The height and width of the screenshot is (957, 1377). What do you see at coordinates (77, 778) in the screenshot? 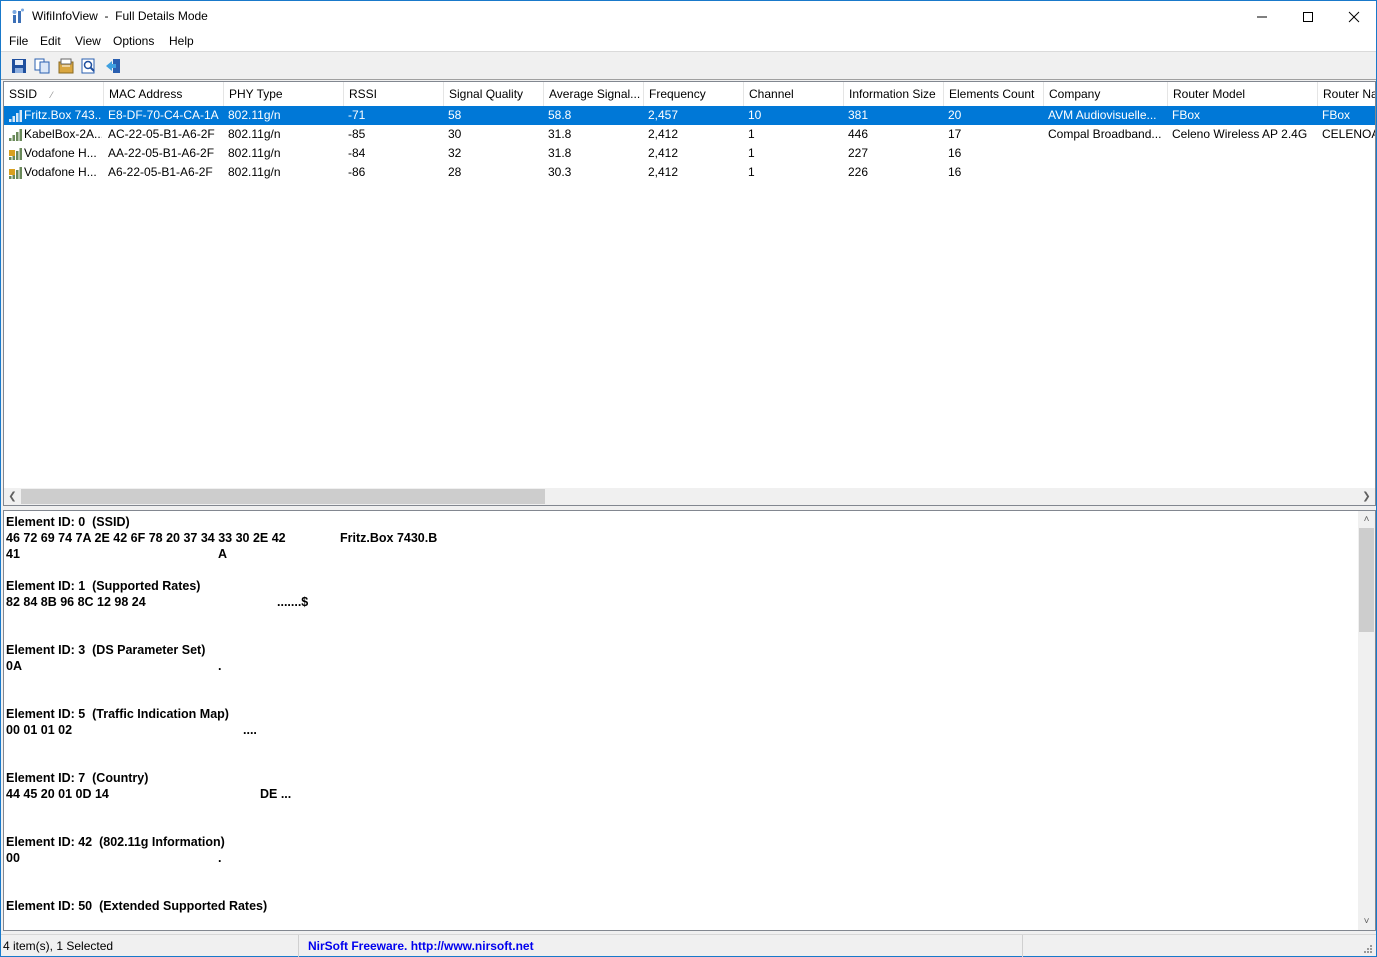
I see `element-header: Element ID: 7 (Country)` at bounding box center [77, 778].